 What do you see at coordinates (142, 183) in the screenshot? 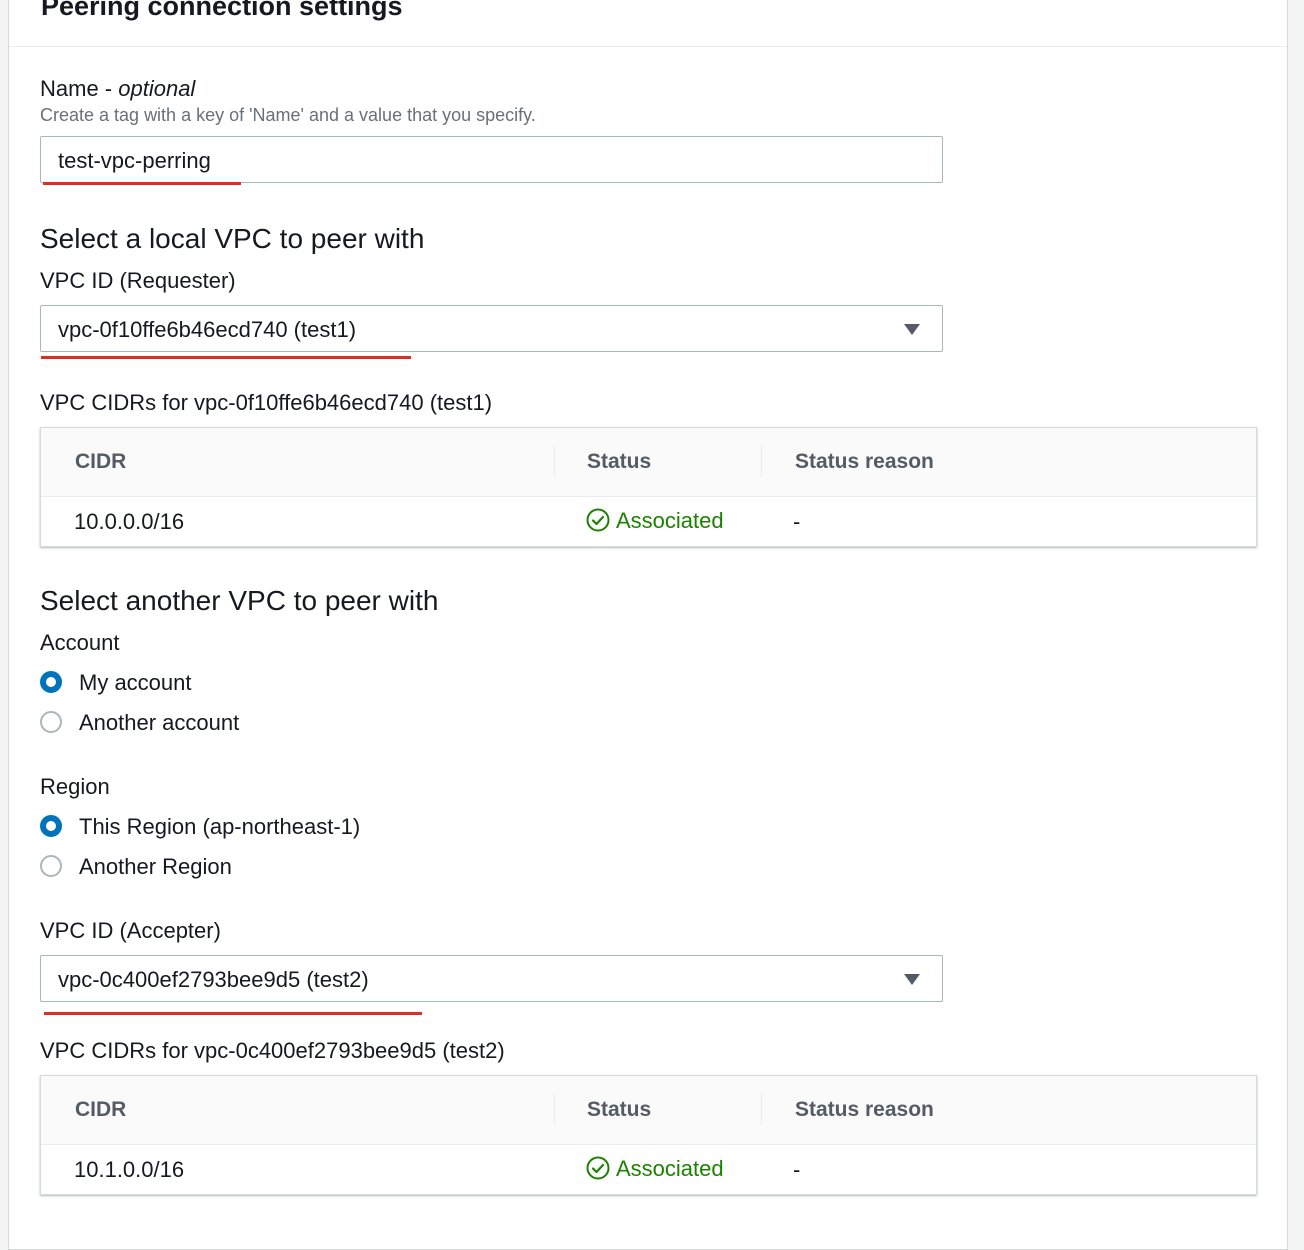
I see `annotation-underline-name` at bounding box center [142, 183].